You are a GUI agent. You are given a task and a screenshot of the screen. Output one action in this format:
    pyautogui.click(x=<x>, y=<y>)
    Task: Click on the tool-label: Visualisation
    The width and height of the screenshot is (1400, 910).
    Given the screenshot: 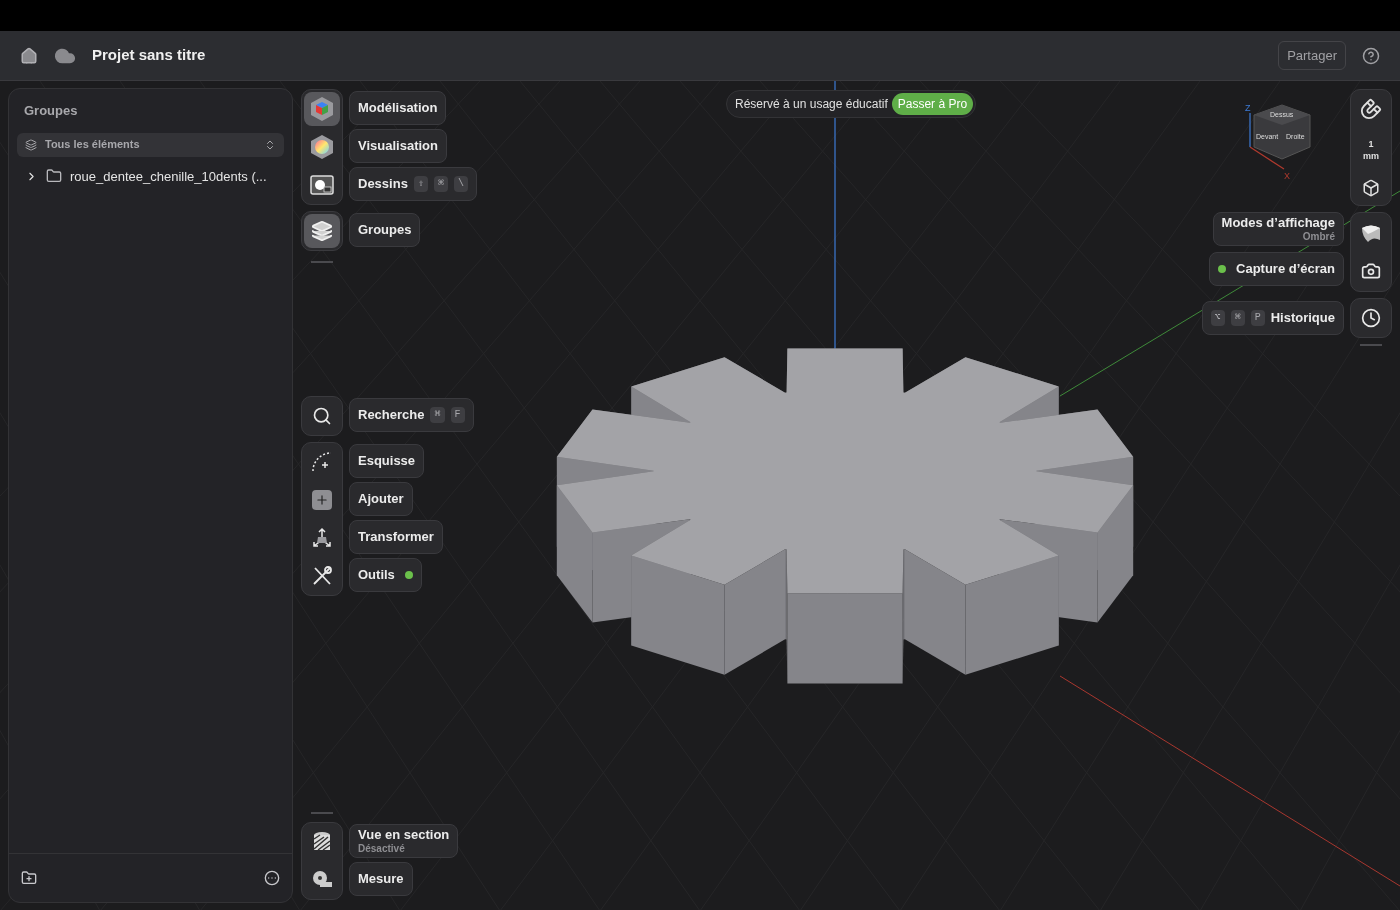 What is the action you would take?
    pyautogui.click(x=398, y=146)
    